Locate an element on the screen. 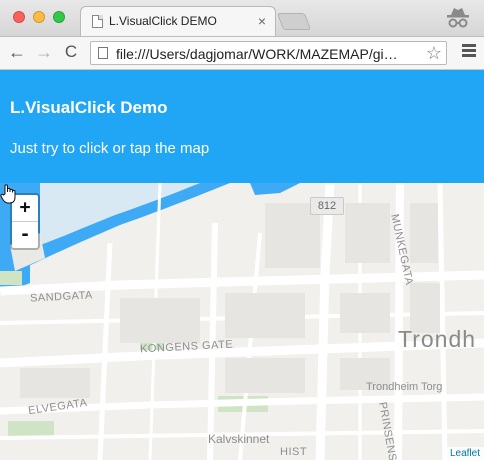 The image size is (484, 460). minimize-window-button is located at coordinates (39, 17).